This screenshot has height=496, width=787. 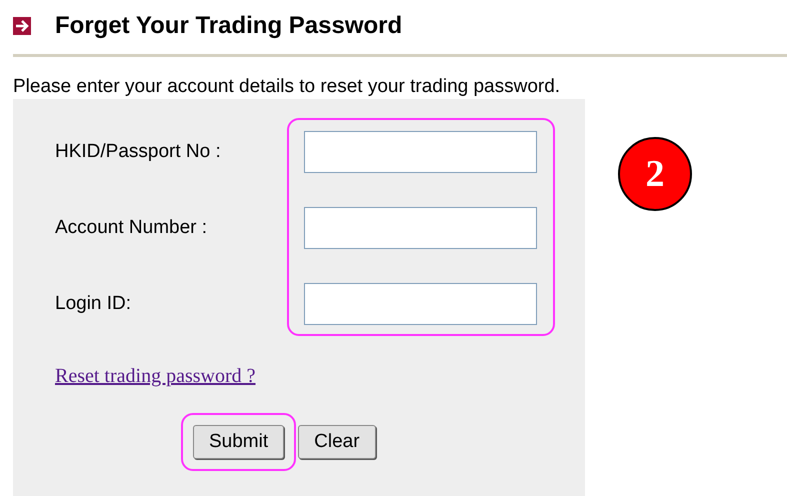 I want to click on field-label: Account Number :, so click(x=131, y=228).